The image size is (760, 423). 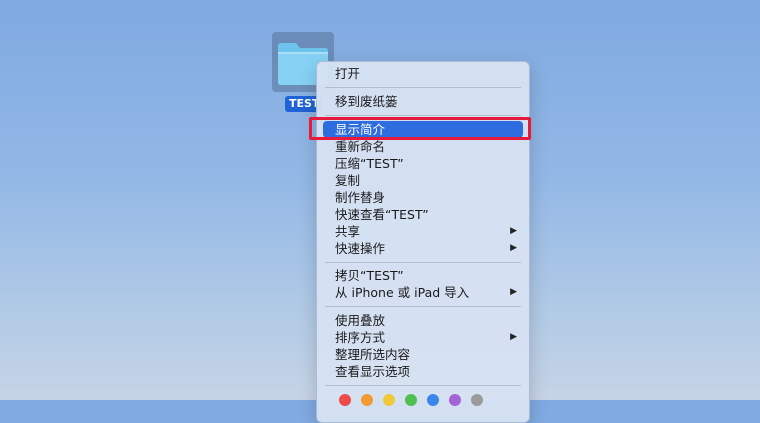 I want to click on menu-item-label: 打开, so click(x=348, y=73).